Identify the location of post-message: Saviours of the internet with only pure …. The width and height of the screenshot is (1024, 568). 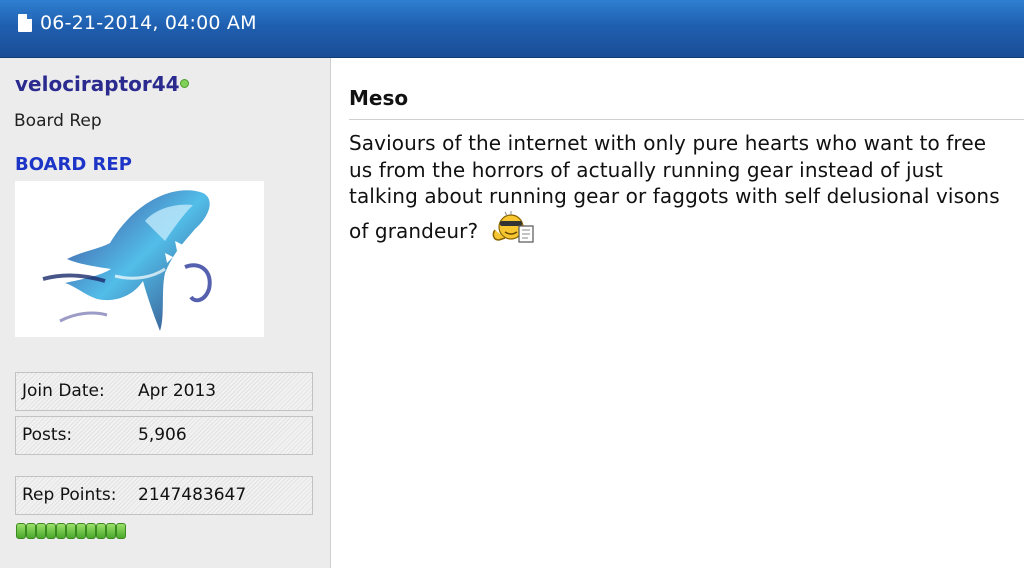
(681, 190).